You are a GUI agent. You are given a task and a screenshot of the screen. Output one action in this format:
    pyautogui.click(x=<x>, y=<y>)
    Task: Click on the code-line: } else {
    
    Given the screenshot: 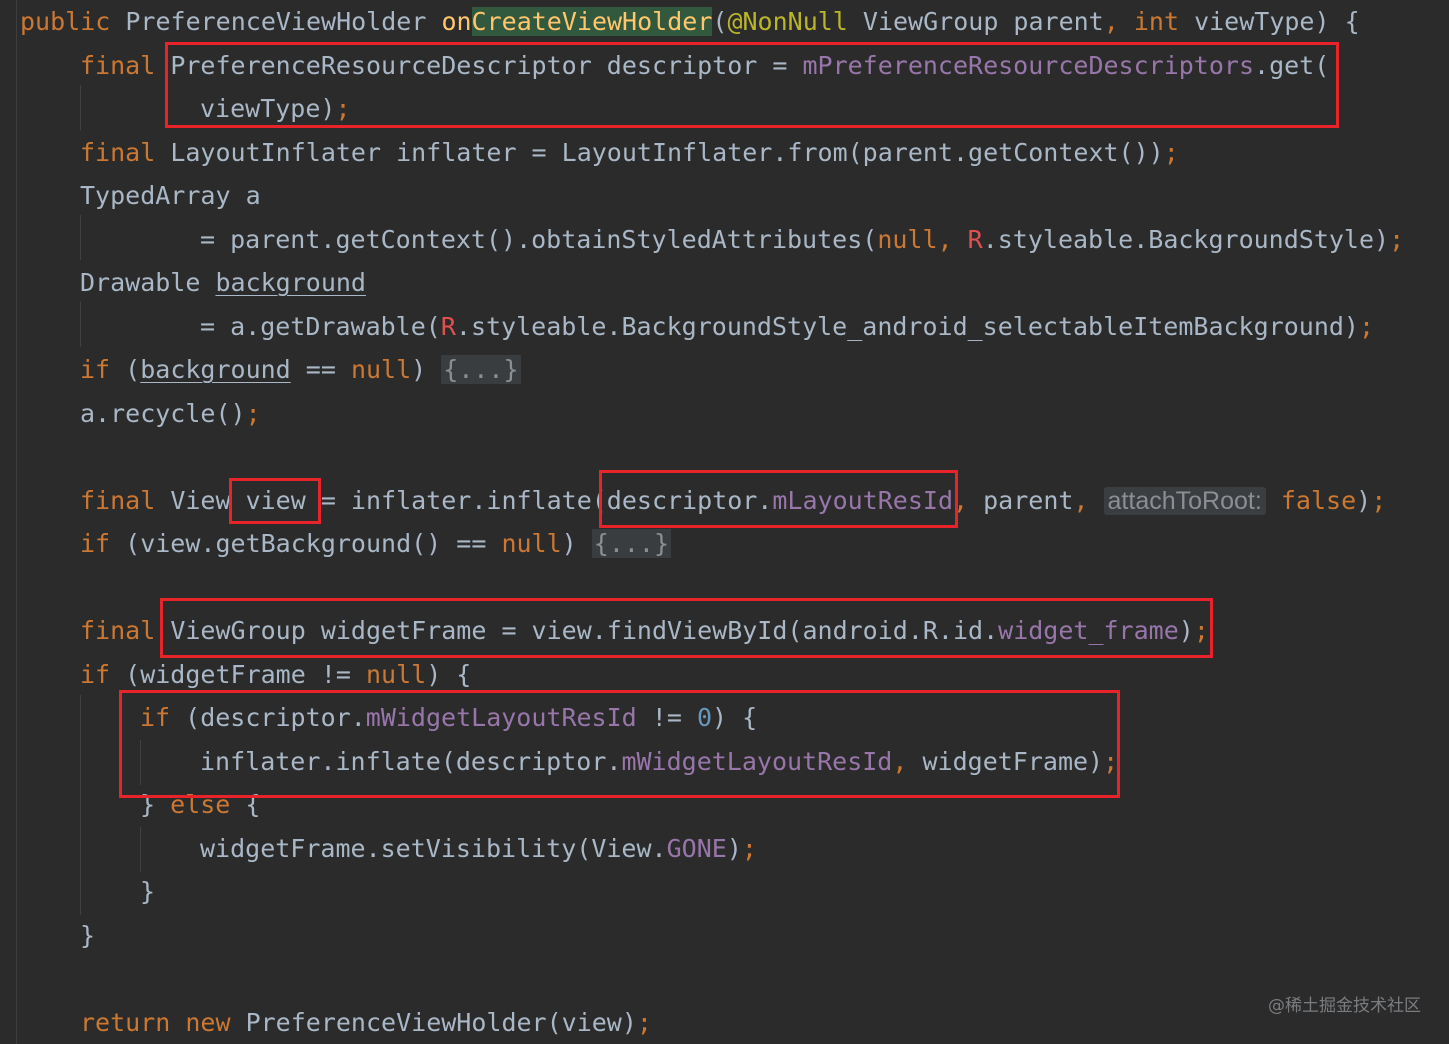 What is the action you would take?
    pyautogui.click(x=200, y=805)
    